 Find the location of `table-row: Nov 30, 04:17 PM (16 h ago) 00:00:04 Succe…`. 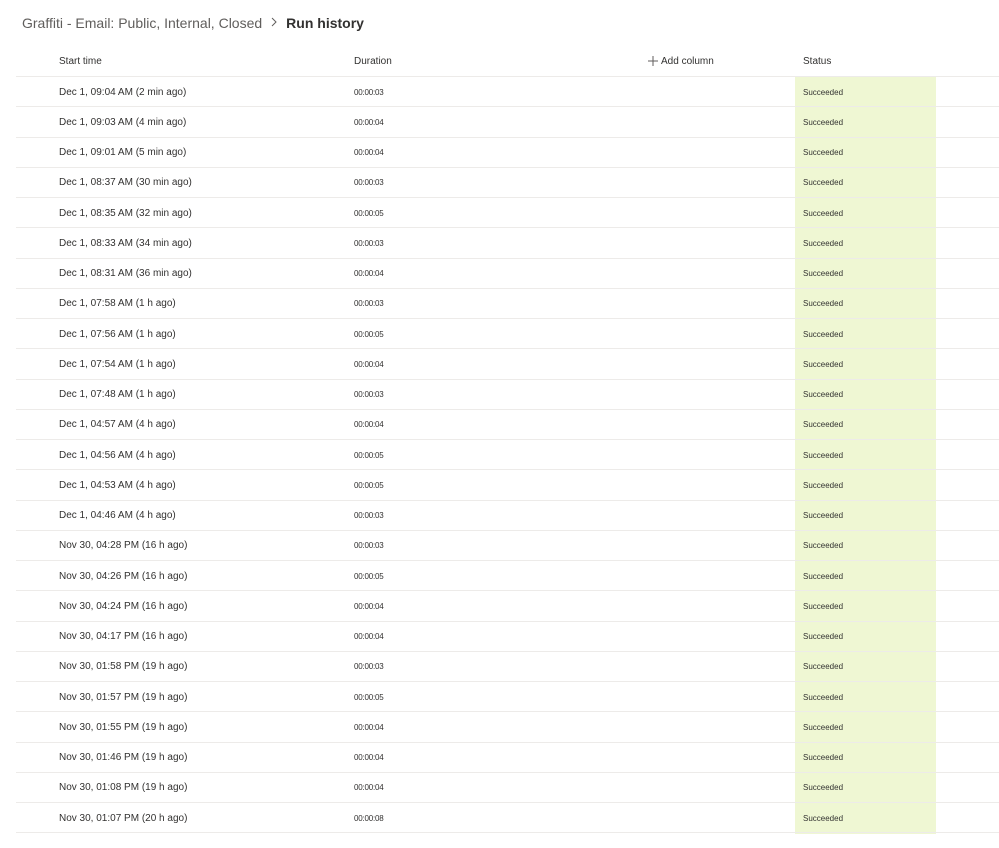

table-row: Nov 30, 04:17 PM (16 h ago) 00:00:04 Succe… is located at coordinates (507, 637).